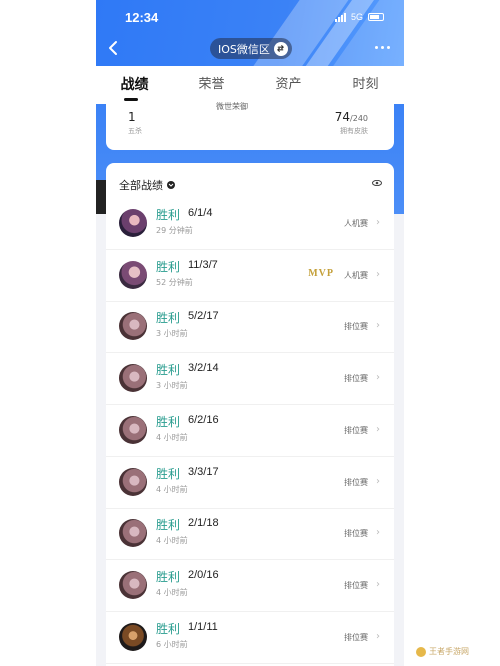 This screenshot has width=500, height=666. Describe the element at coordinates (377, 183) in the screenshot. I see `eye-icon` at that location.